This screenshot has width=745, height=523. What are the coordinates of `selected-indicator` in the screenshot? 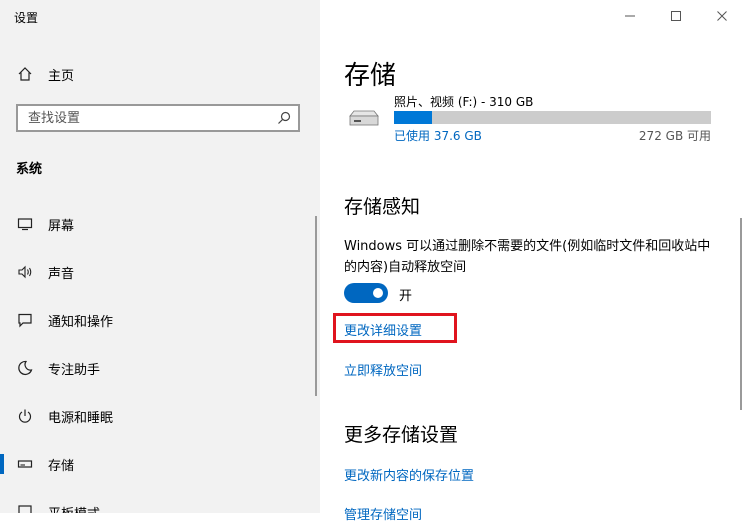 It's located at (2, 464).